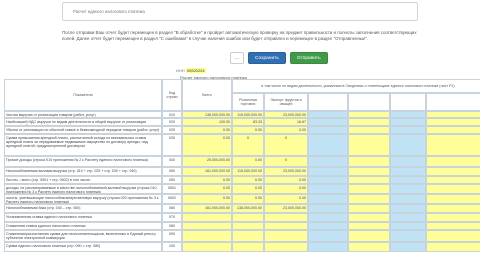 This screenshot has width=480, height=270. I want to click on row-retail-value: 83.33, so click(248, 122).